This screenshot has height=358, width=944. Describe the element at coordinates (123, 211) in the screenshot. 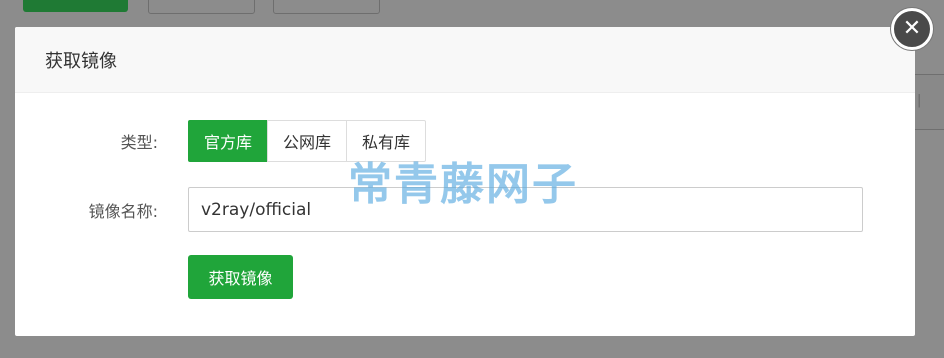

I see `image-name-label: 镜像名称:` at that location.